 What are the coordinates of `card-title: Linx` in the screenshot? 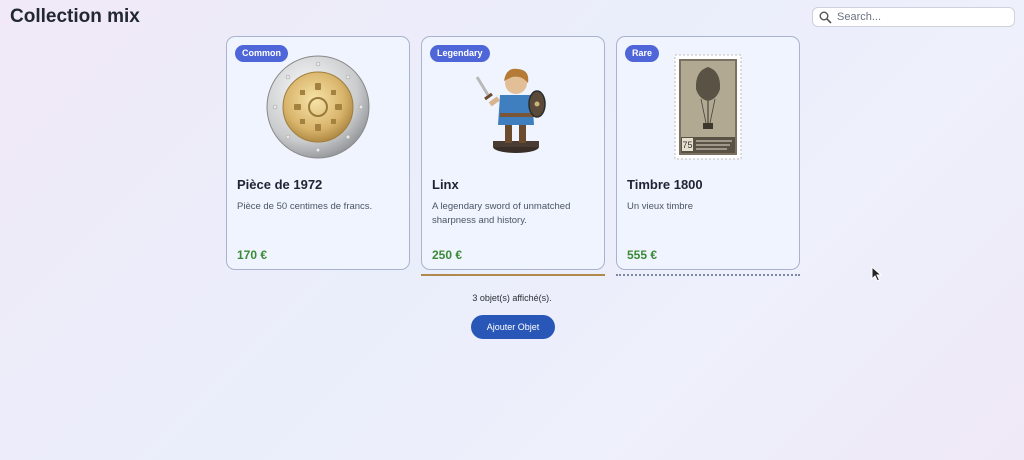 It's located at (445, 184).